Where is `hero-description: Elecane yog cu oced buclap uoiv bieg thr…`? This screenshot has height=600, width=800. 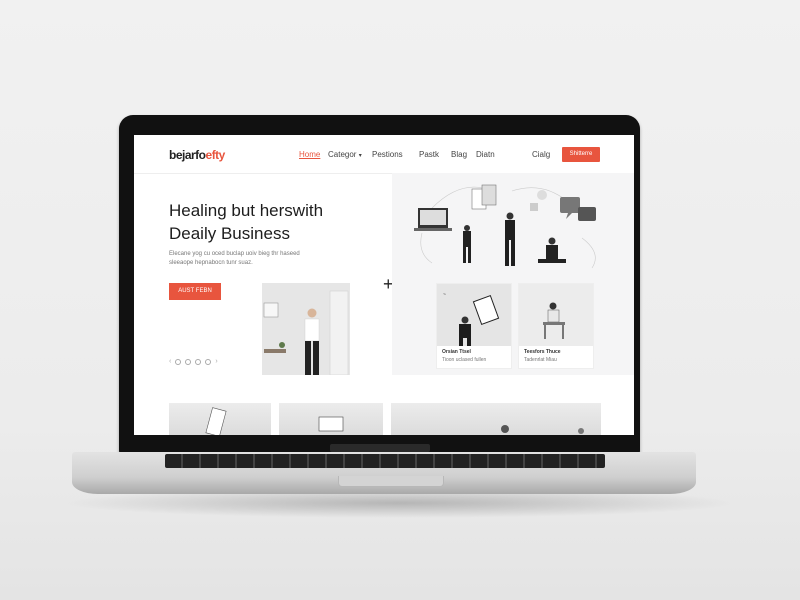
hero-description: Elecane yog cu oced buclap uoiv bieg thr… is located at coordinates (234, 258).